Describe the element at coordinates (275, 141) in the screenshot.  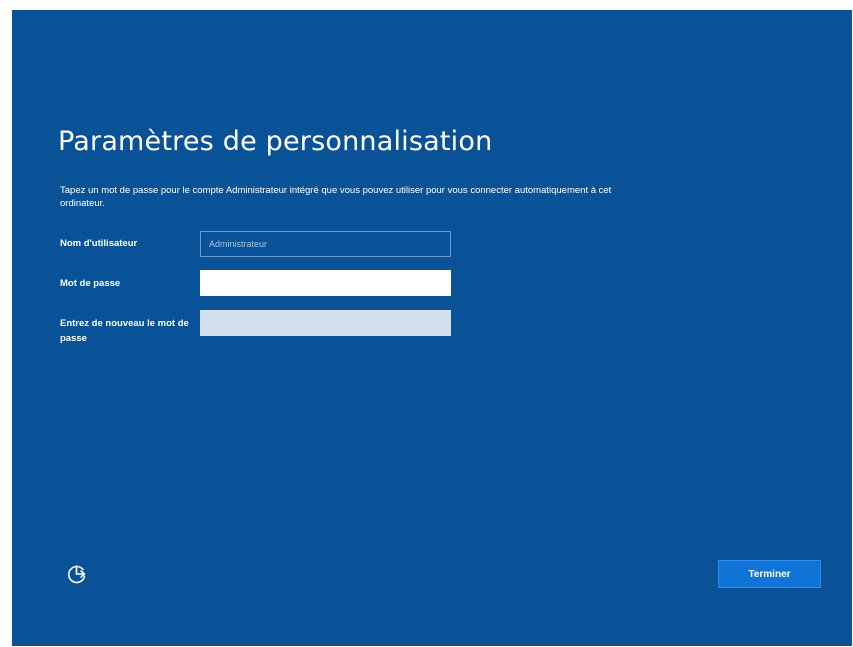
I see `page-title: Paramètres de personnalisation` at that location.